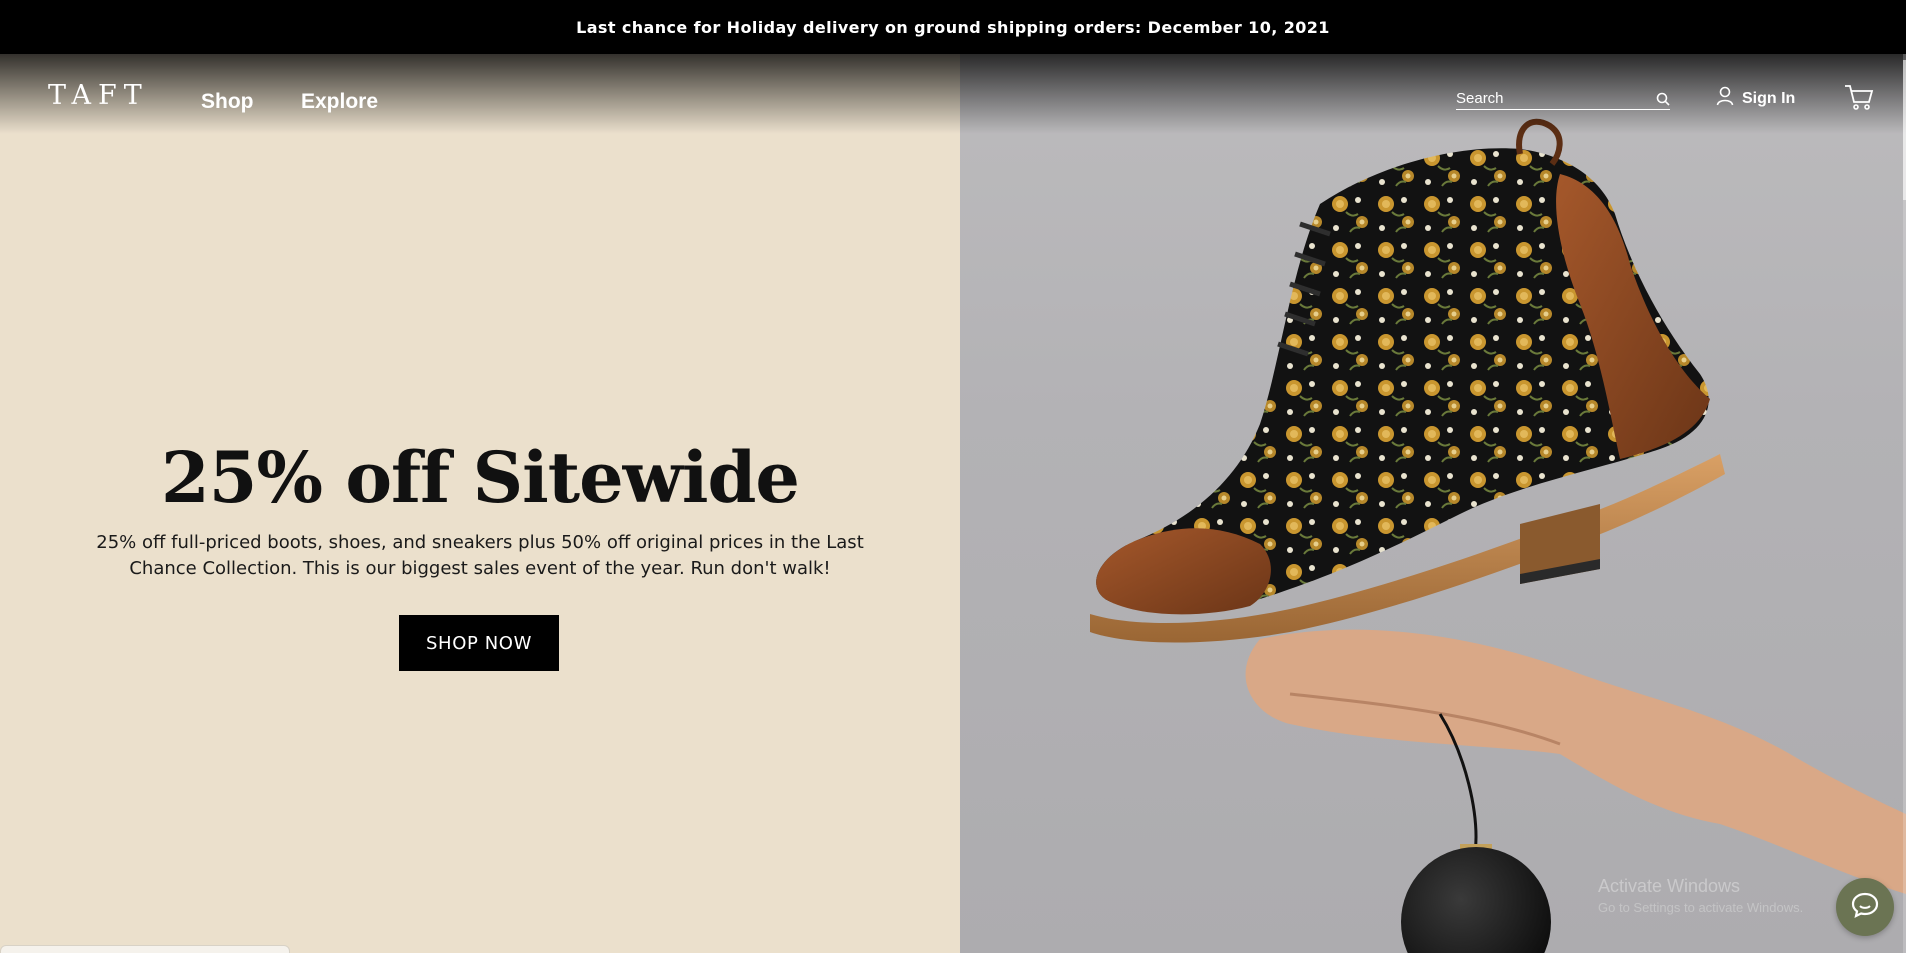 This screenshot has height=953, width=1906. What do you see at coordinates (480, 477) in the screenshot?
I see `hero-headline: 25% off Sitewide` at bounding box center [480, 477].